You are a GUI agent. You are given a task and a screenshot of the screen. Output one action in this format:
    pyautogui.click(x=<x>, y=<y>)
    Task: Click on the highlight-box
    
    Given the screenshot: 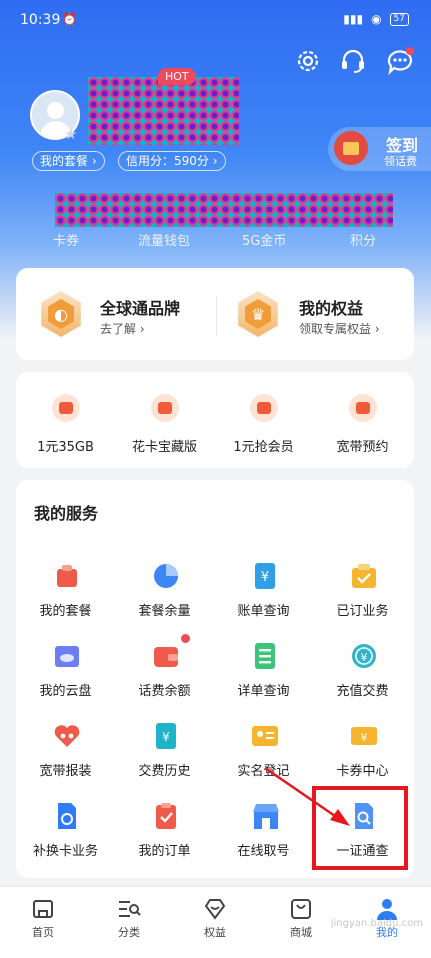 What is the action you would take?
    pyautogui.click(x=360, y=828)
    